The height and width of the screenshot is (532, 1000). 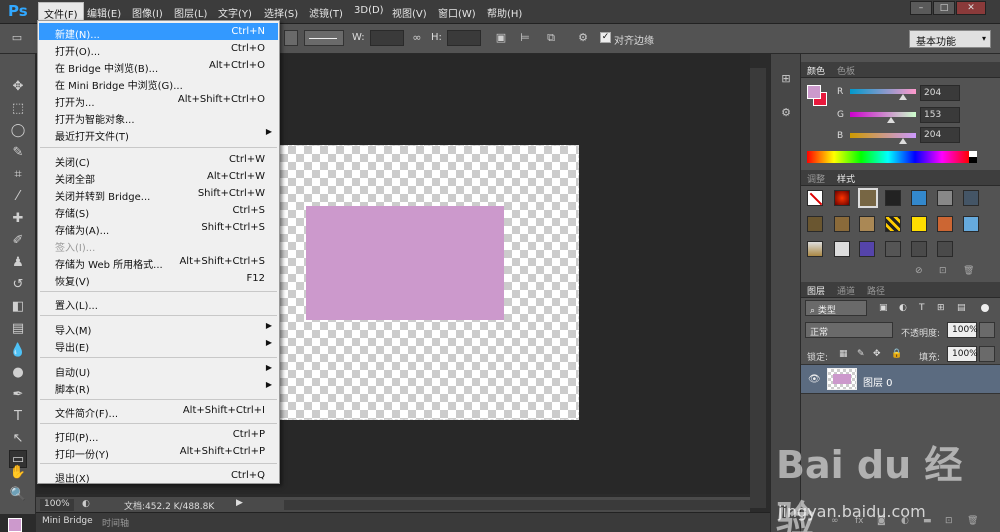 I want to click on width-input, so click(x=387, y=38).